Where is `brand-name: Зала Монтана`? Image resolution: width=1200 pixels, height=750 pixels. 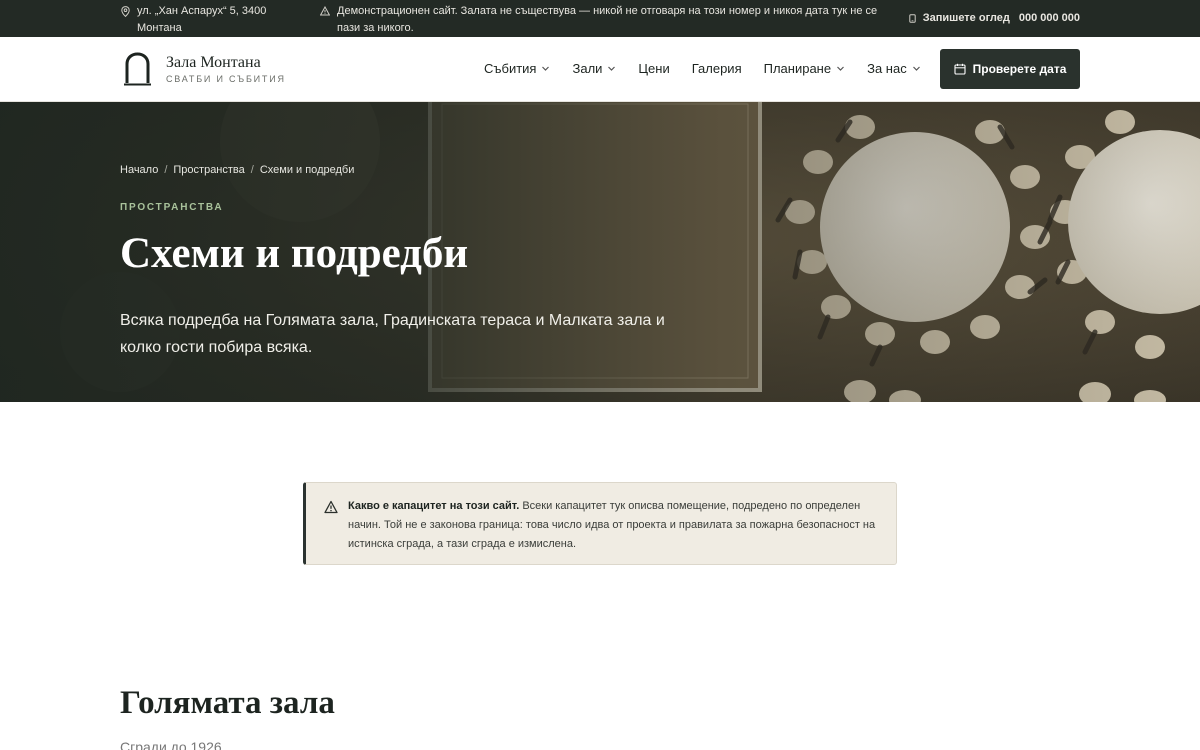 brand-name: Зала Монтана is located at coordinates (213, 62).